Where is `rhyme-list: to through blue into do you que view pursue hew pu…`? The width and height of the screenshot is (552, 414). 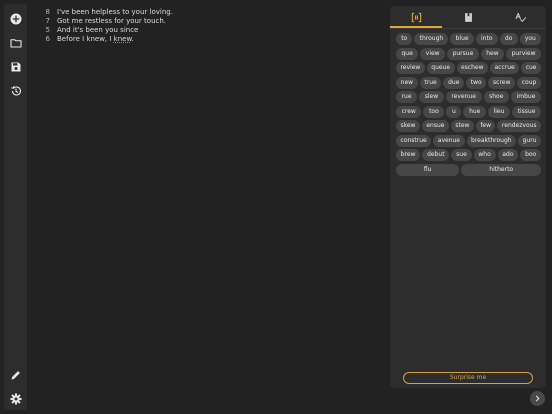
rhyme-list: to through blue into do you que view pursue hew pu… is located at coordinates (469, 104).